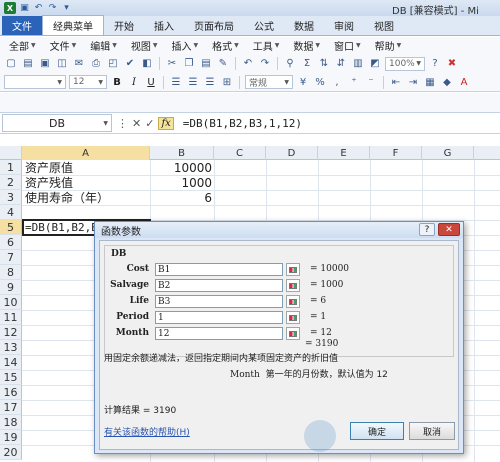  What do you see at coordinates (193, 82) in the screenshot?
I see `align-center-icon: ☰` at bounding box center [193, 82].